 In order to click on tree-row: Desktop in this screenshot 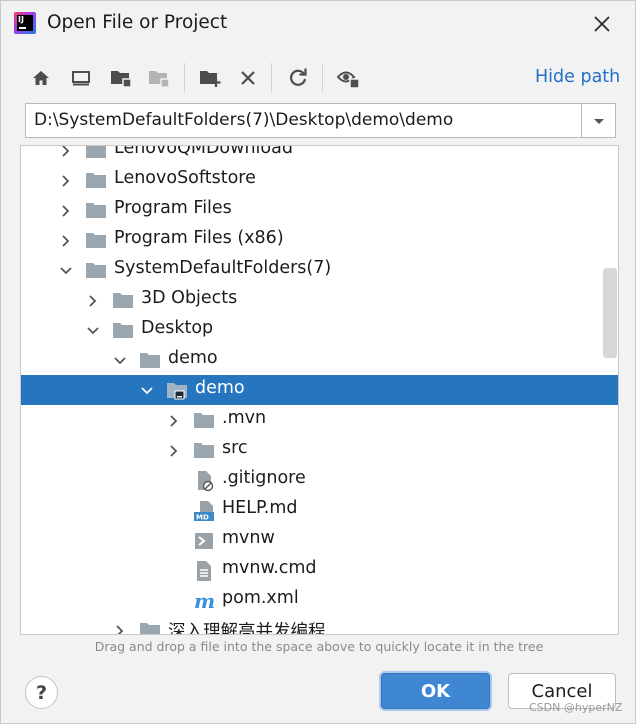, I will do `click(319, 330)`.